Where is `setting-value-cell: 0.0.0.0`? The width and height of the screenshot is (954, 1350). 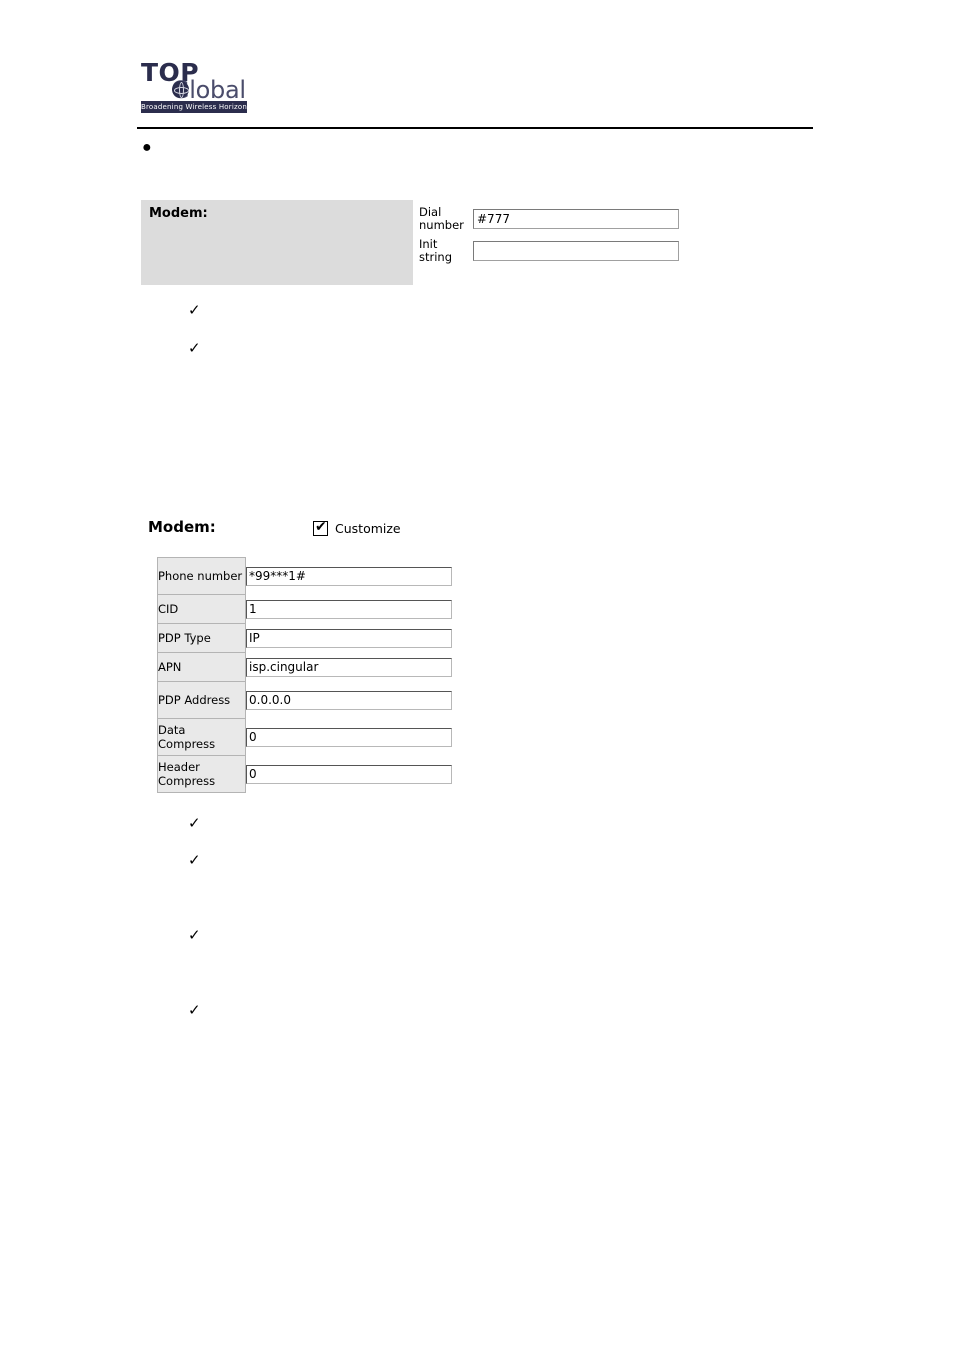 setting-value-cell: 0.0.0.0 is located at coordinates (349, 700).